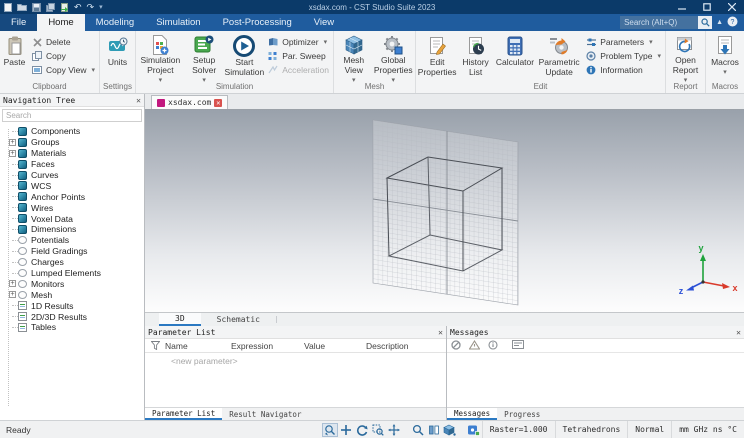 This screenshot has width=744, height=438. I want to click on document-tab: xsdax.com ✕, so click(190, 102).